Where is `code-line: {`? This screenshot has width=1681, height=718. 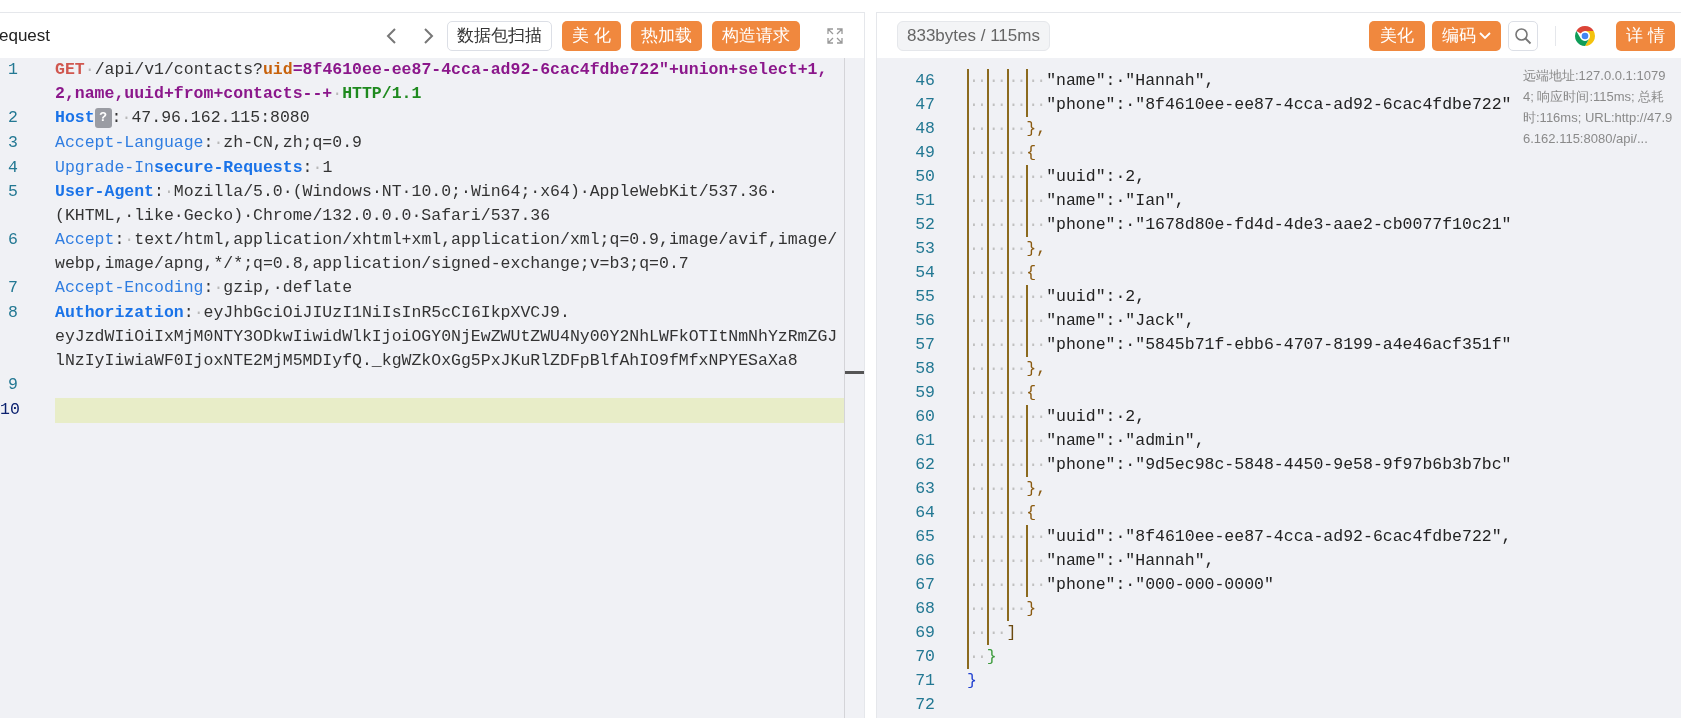 code-line: { is located at coordinates (1031, 513).